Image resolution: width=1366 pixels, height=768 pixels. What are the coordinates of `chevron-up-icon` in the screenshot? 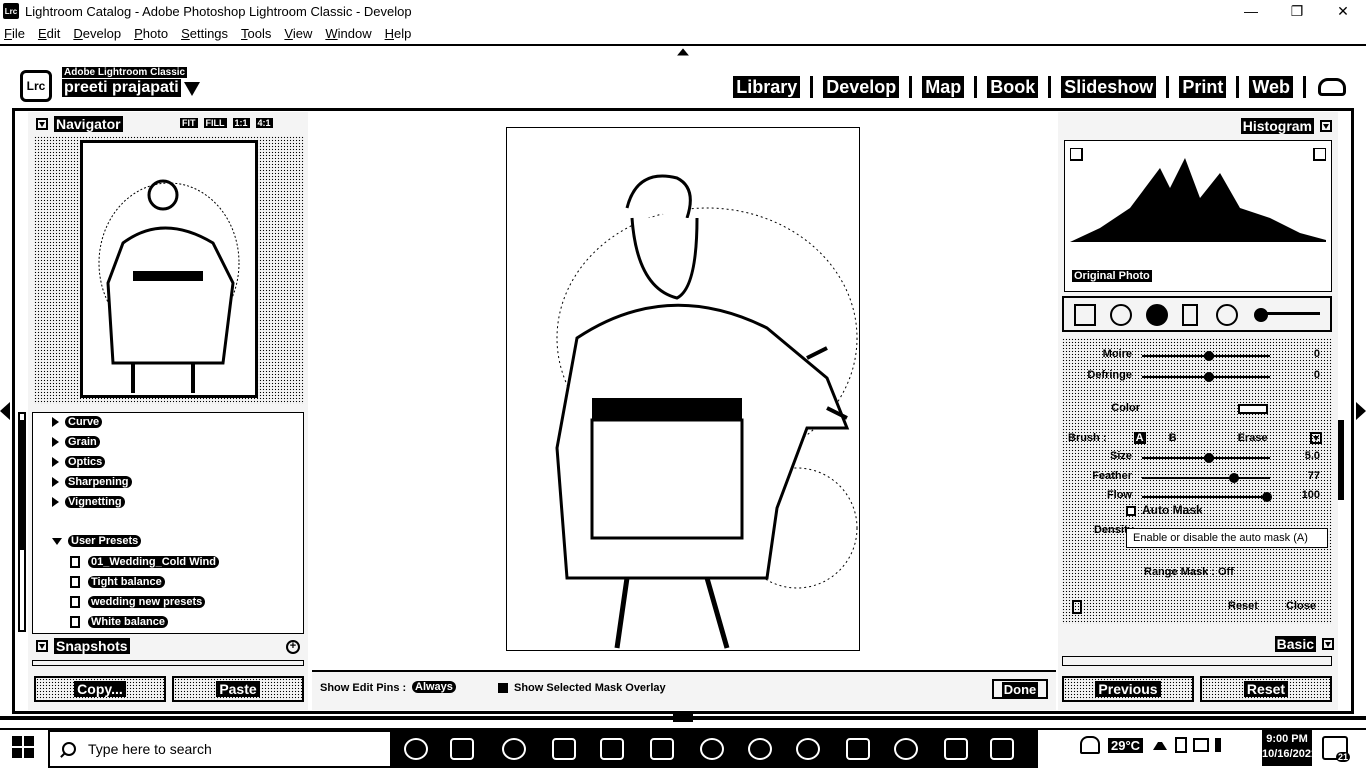 It's located at (1160, 745).